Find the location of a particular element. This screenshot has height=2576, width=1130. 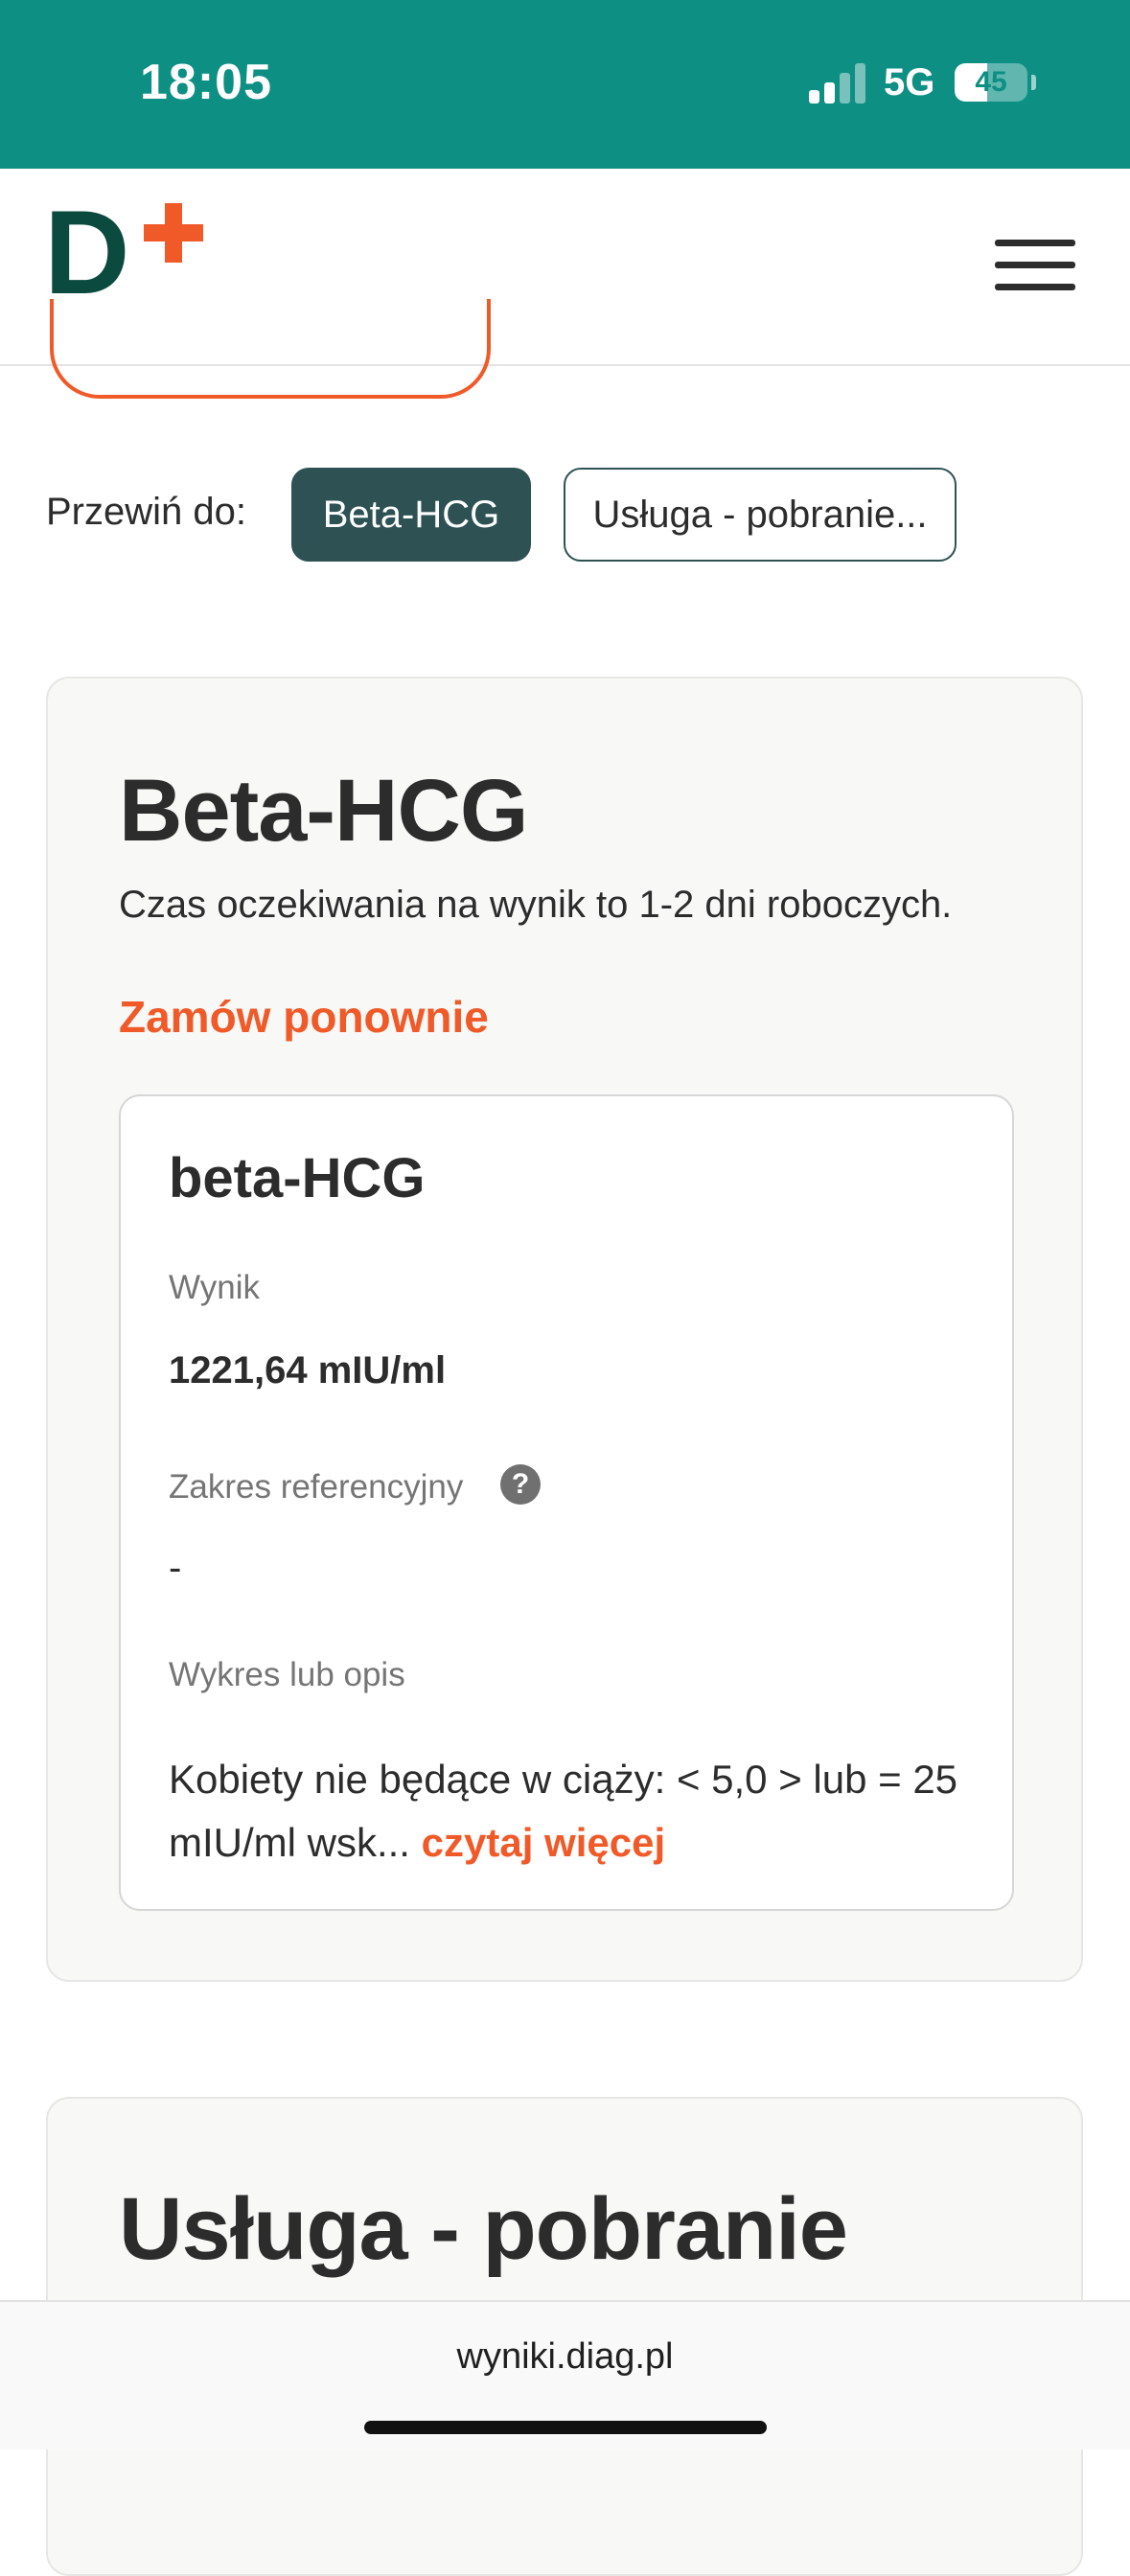

chip-beta-hcg: Beta-HCG is located at coordinates (411, 515).